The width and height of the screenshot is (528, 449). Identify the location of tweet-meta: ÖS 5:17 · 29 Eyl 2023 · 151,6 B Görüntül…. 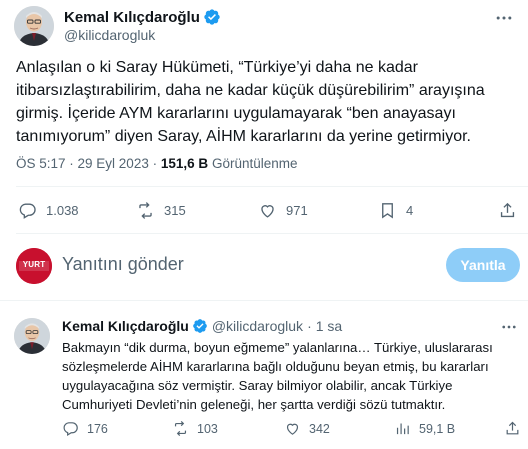
(157, 163).